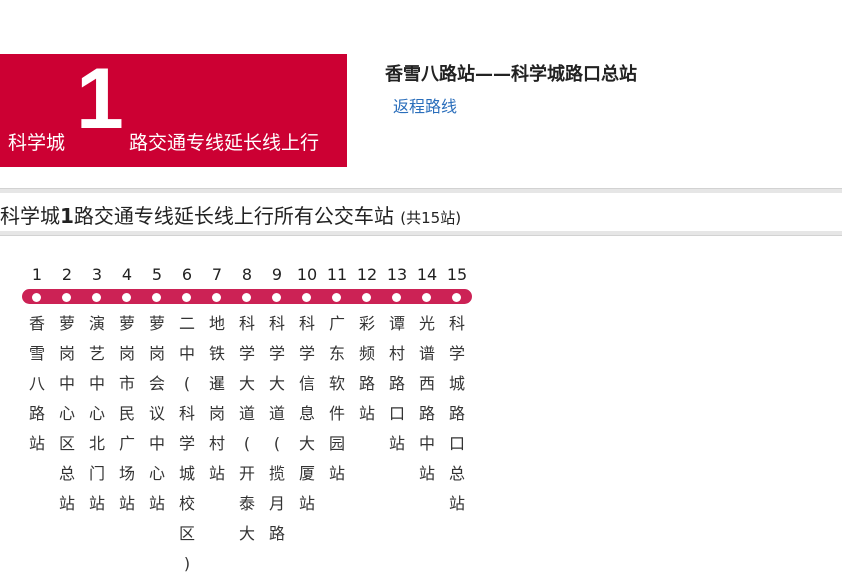  I want to click on station-item: 12 彩频路站, so click(367, 343).